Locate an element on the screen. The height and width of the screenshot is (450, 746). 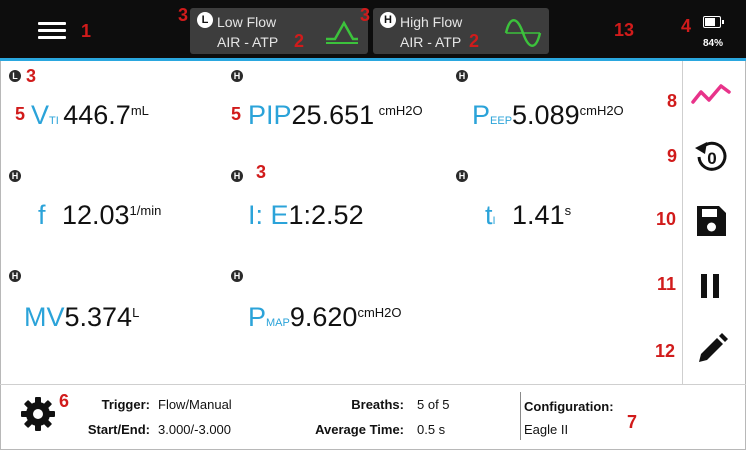
metric-ti: tI 1.41s is located at coordinates (528, 215).